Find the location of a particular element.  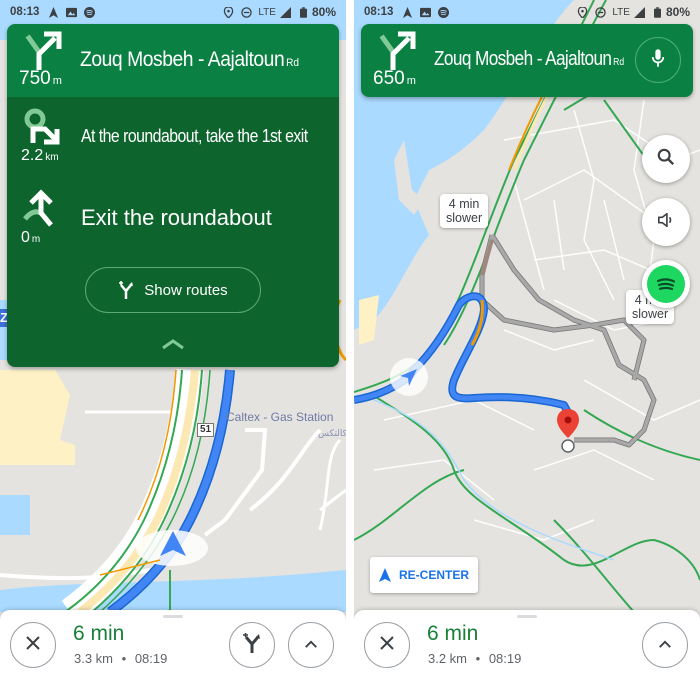

show-routes-button: Show routes is located at coordinates (173, 290).